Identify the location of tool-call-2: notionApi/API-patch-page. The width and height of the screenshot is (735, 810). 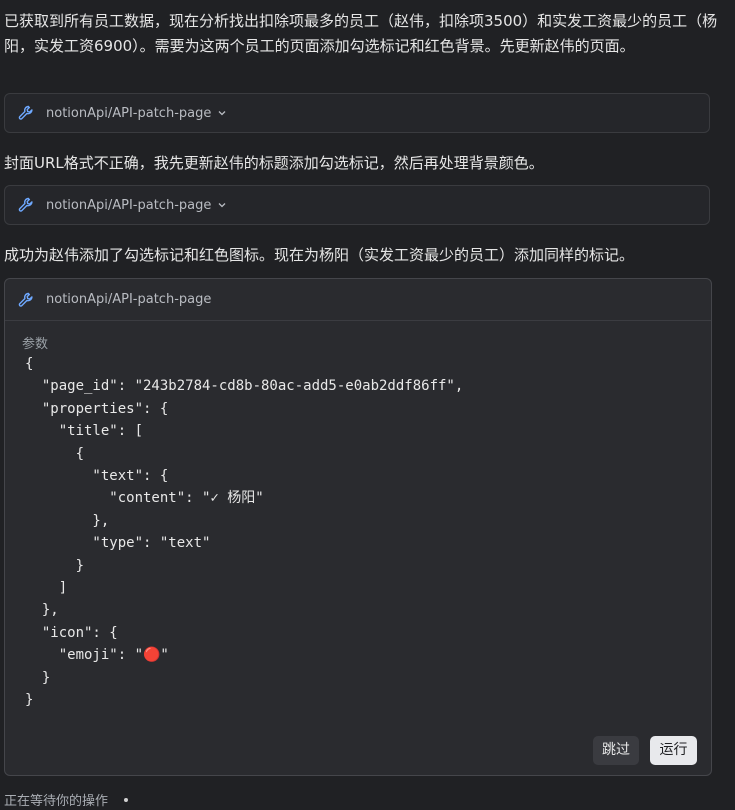
(357, 205).